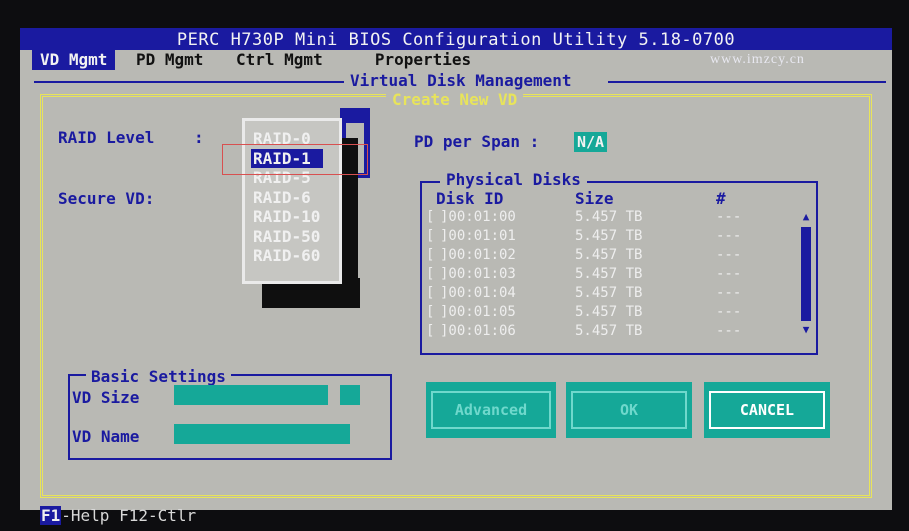 Image resolution: width=909 pixels, height=531 pixels. What do you see at coordinates (478, 236) in the screenshot?
I see `disk-id: ]00:01:01` at bounding box center [478, 236].